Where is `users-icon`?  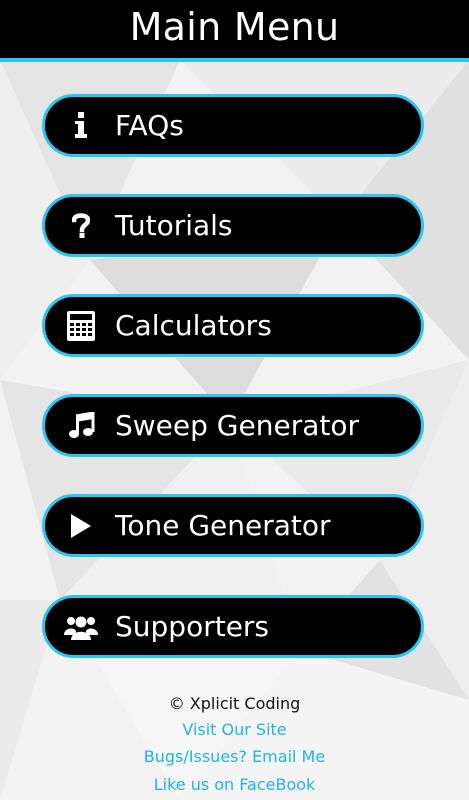 users-icon is located at coordinates (81, 627).